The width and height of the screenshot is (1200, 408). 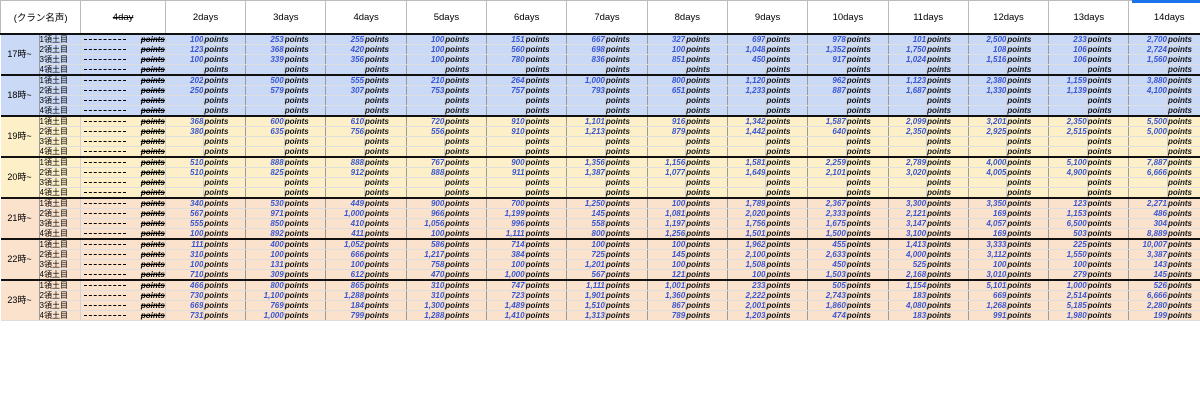 I want to click on points-value: 7,887, so click(x=1148, y=162).